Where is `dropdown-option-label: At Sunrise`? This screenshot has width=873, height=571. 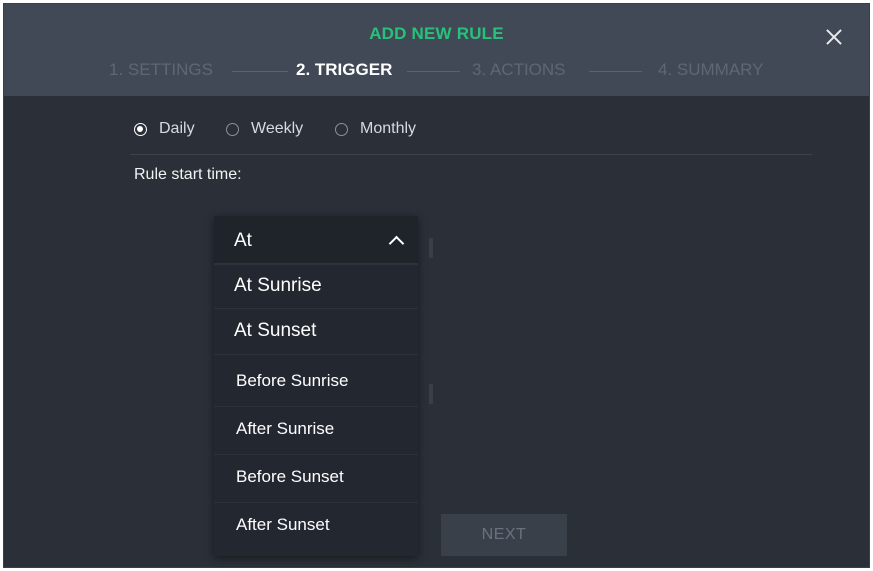
dropdown-option-label: At Sunrise is located at coordinates (278, 285).